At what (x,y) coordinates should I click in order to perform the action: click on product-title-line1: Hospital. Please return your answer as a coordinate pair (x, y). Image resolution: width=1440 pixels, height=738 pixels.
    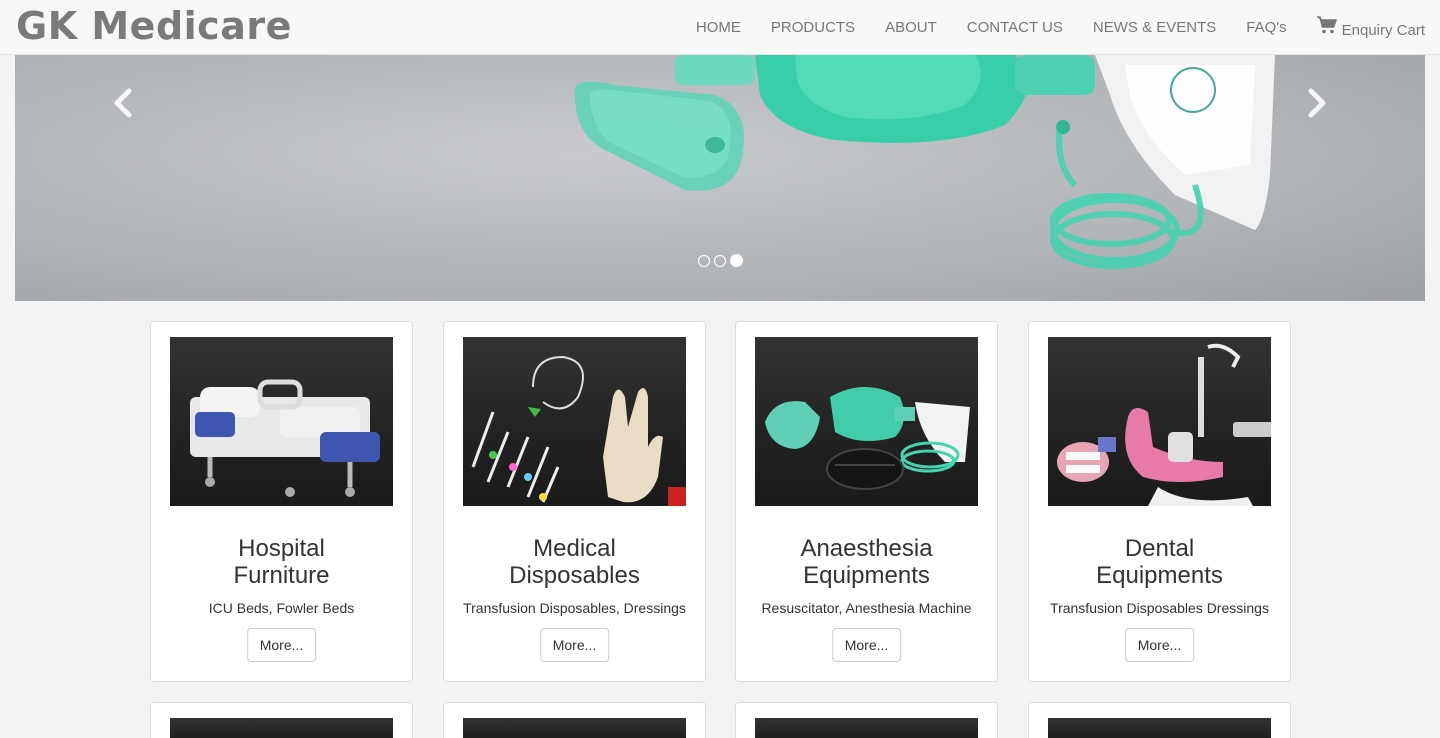
    Looking at the image, I should click on (281, 548).